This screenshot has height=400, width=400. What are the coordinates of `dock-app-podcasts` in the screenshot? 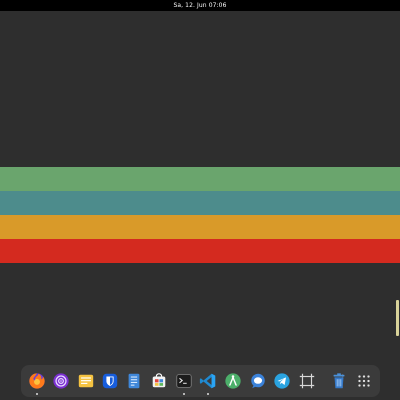 It's located at (61, 381).